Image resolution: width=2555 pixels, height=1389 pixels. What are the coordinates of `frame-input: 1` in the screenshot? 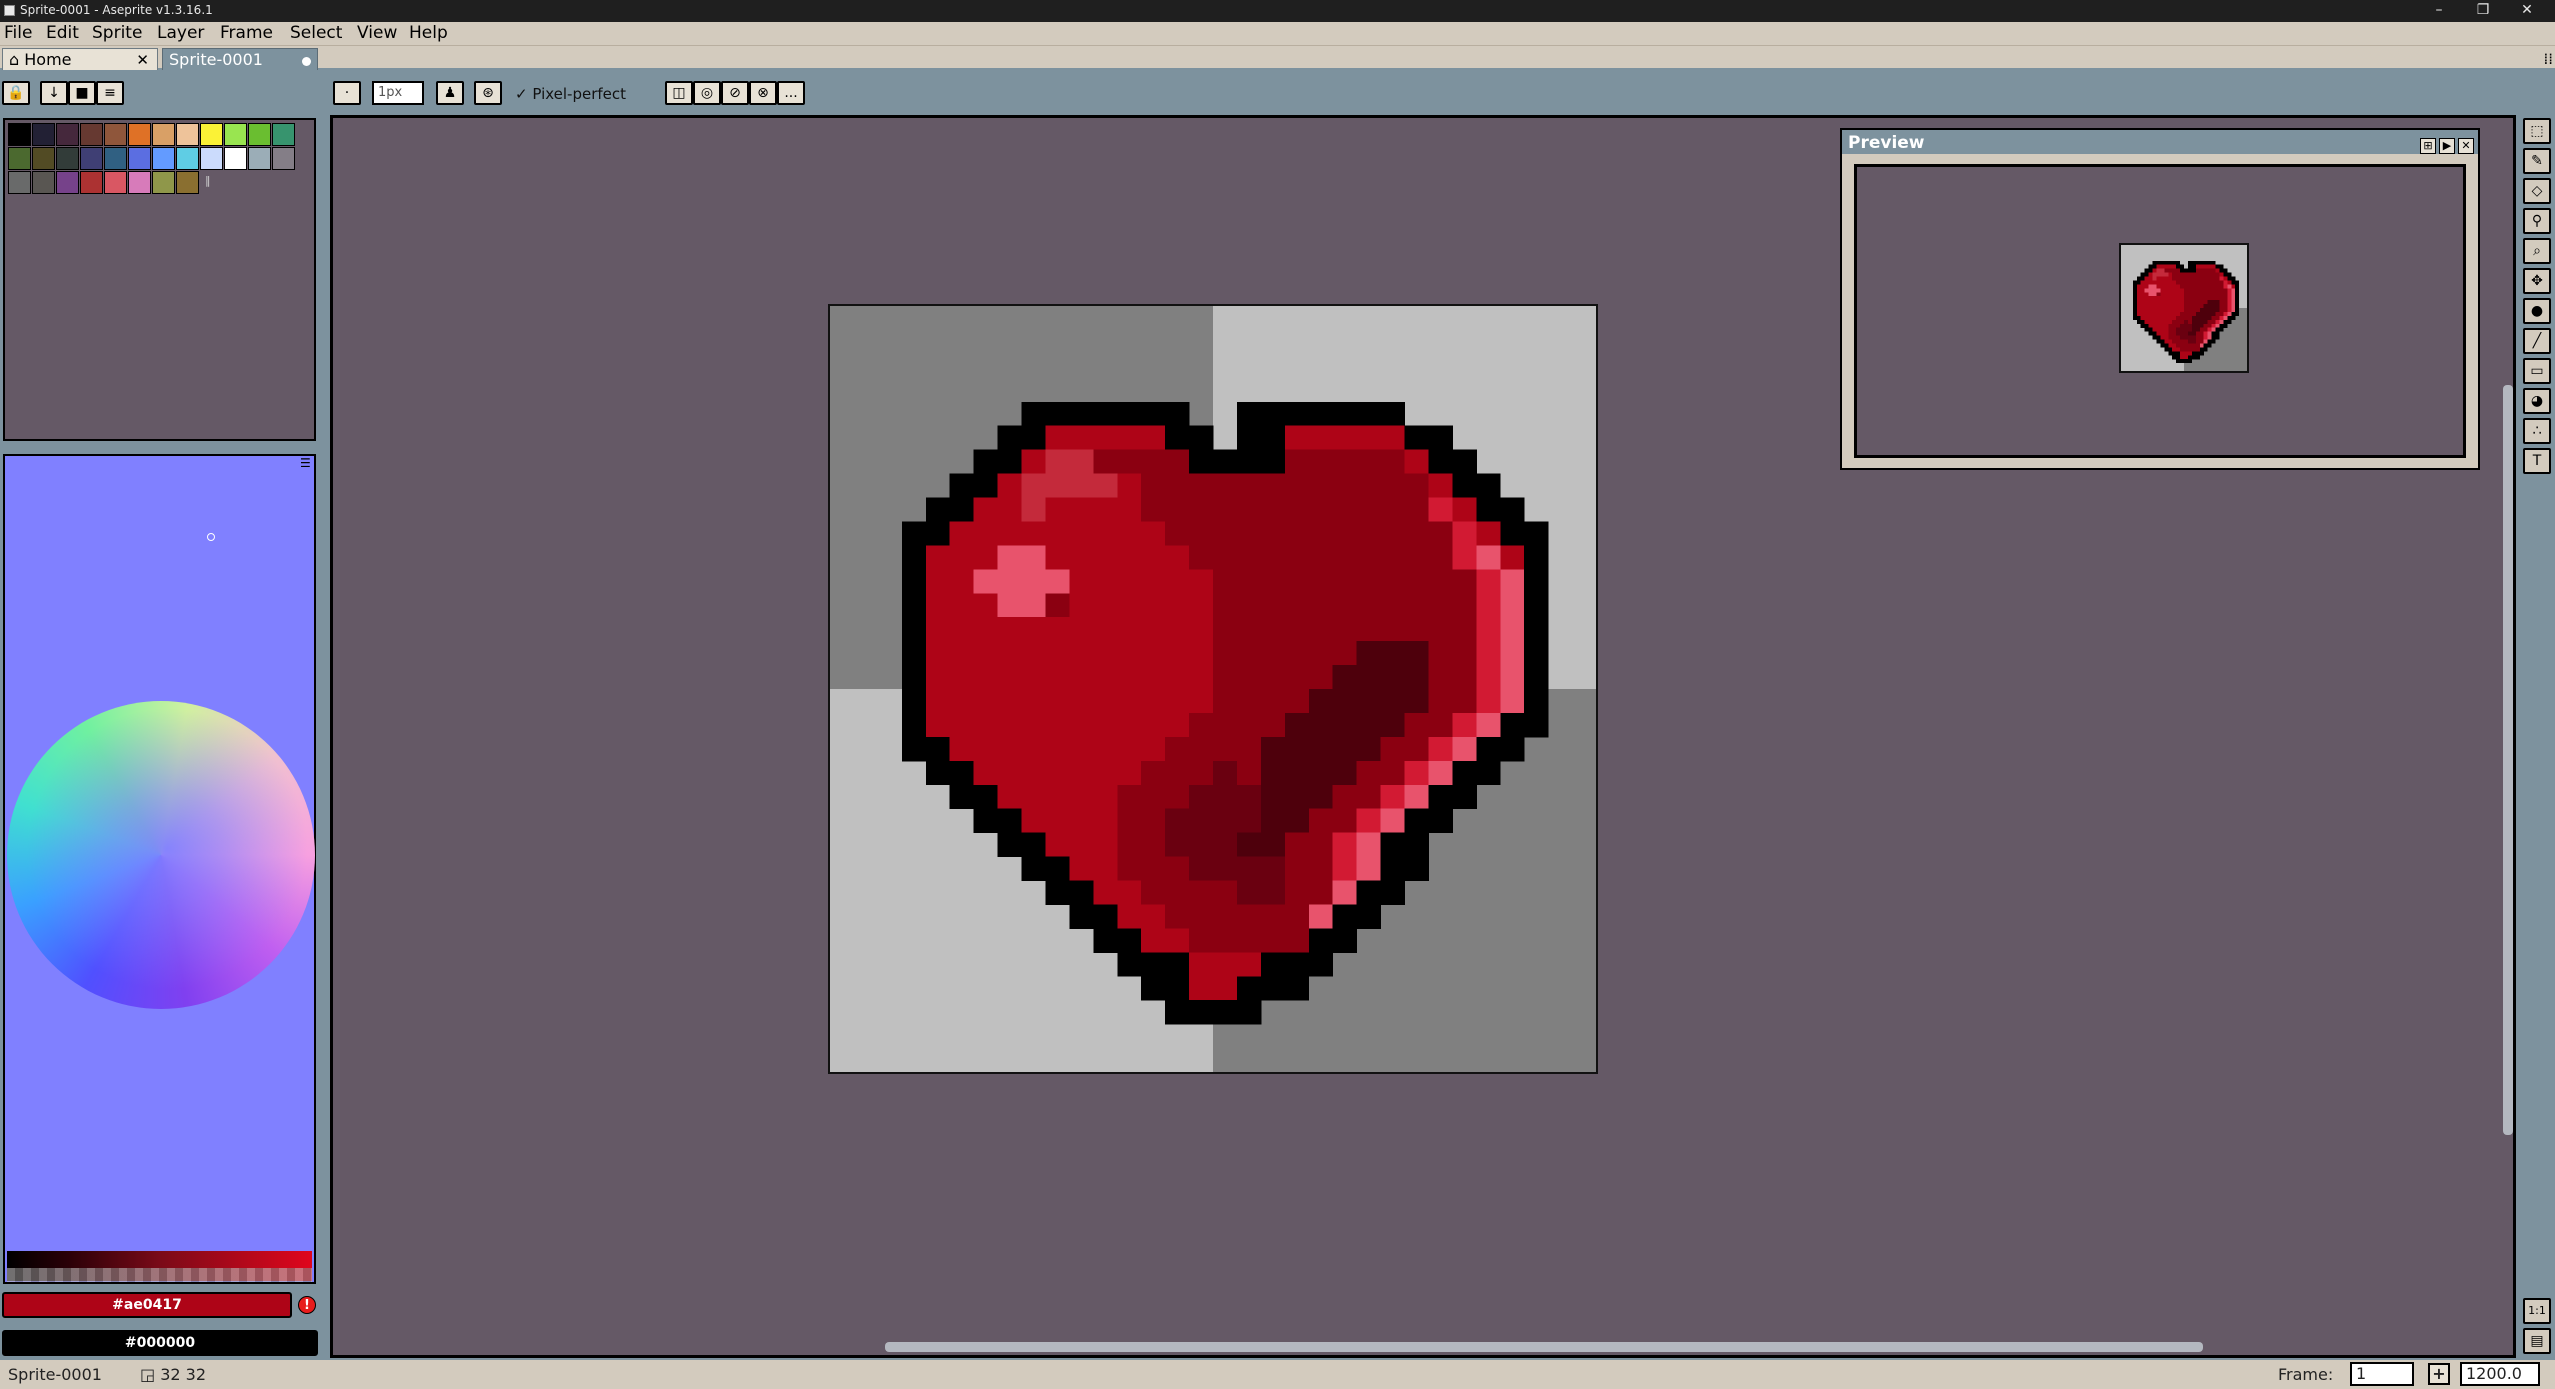 It's located at (2382, 1374).